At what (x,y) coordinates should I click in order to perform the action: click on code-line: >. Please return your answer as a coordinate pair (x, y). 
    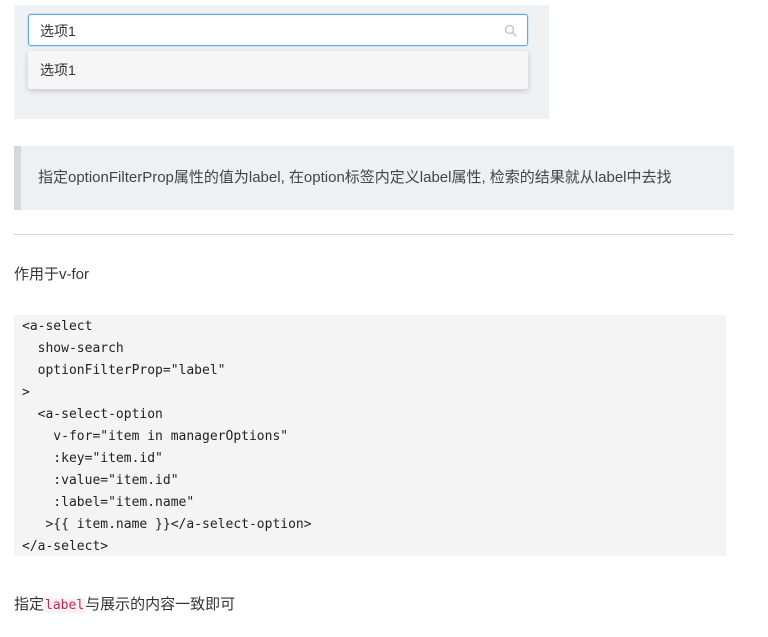
    Looking at the image, I should click on (26, 392).